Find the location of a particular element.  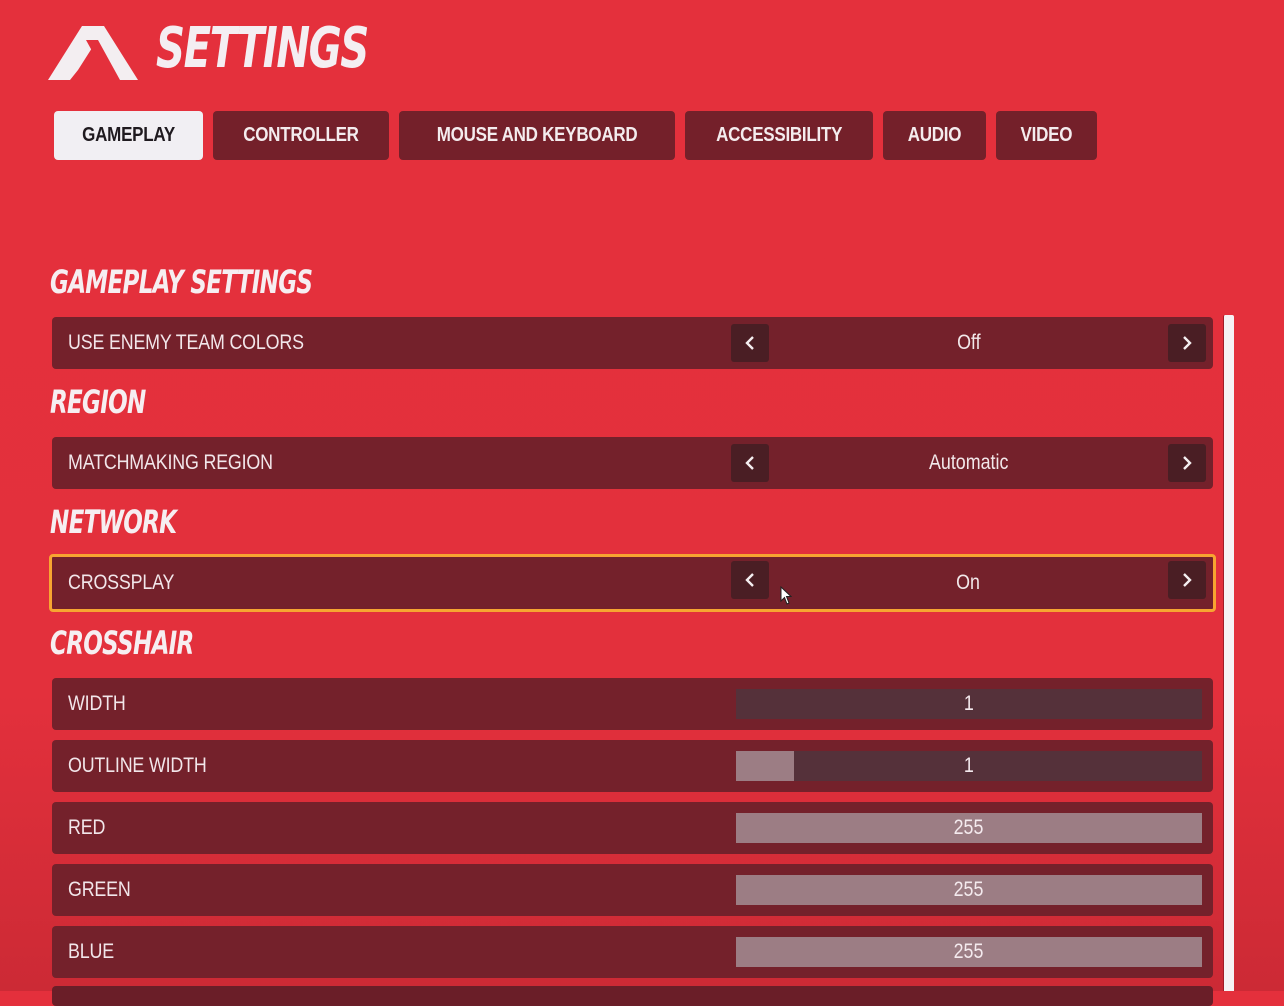

tab-audio: AUDIO is located at coordinates (935, 135).